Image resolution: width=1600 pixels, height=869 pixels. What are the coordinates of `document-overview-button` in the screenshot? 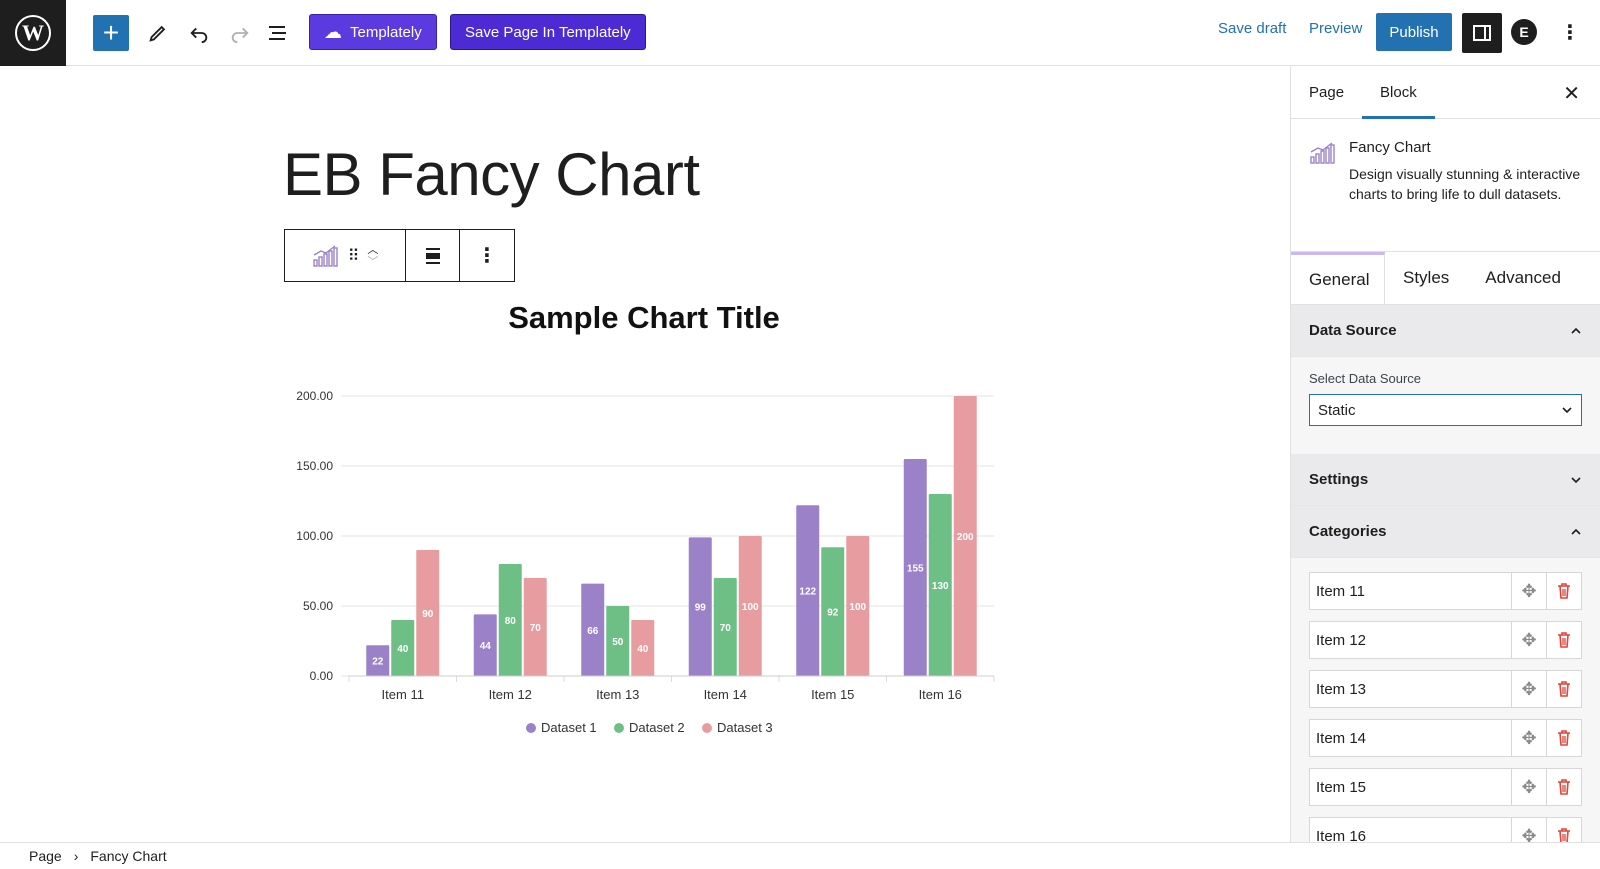 It's located at (278, 33).